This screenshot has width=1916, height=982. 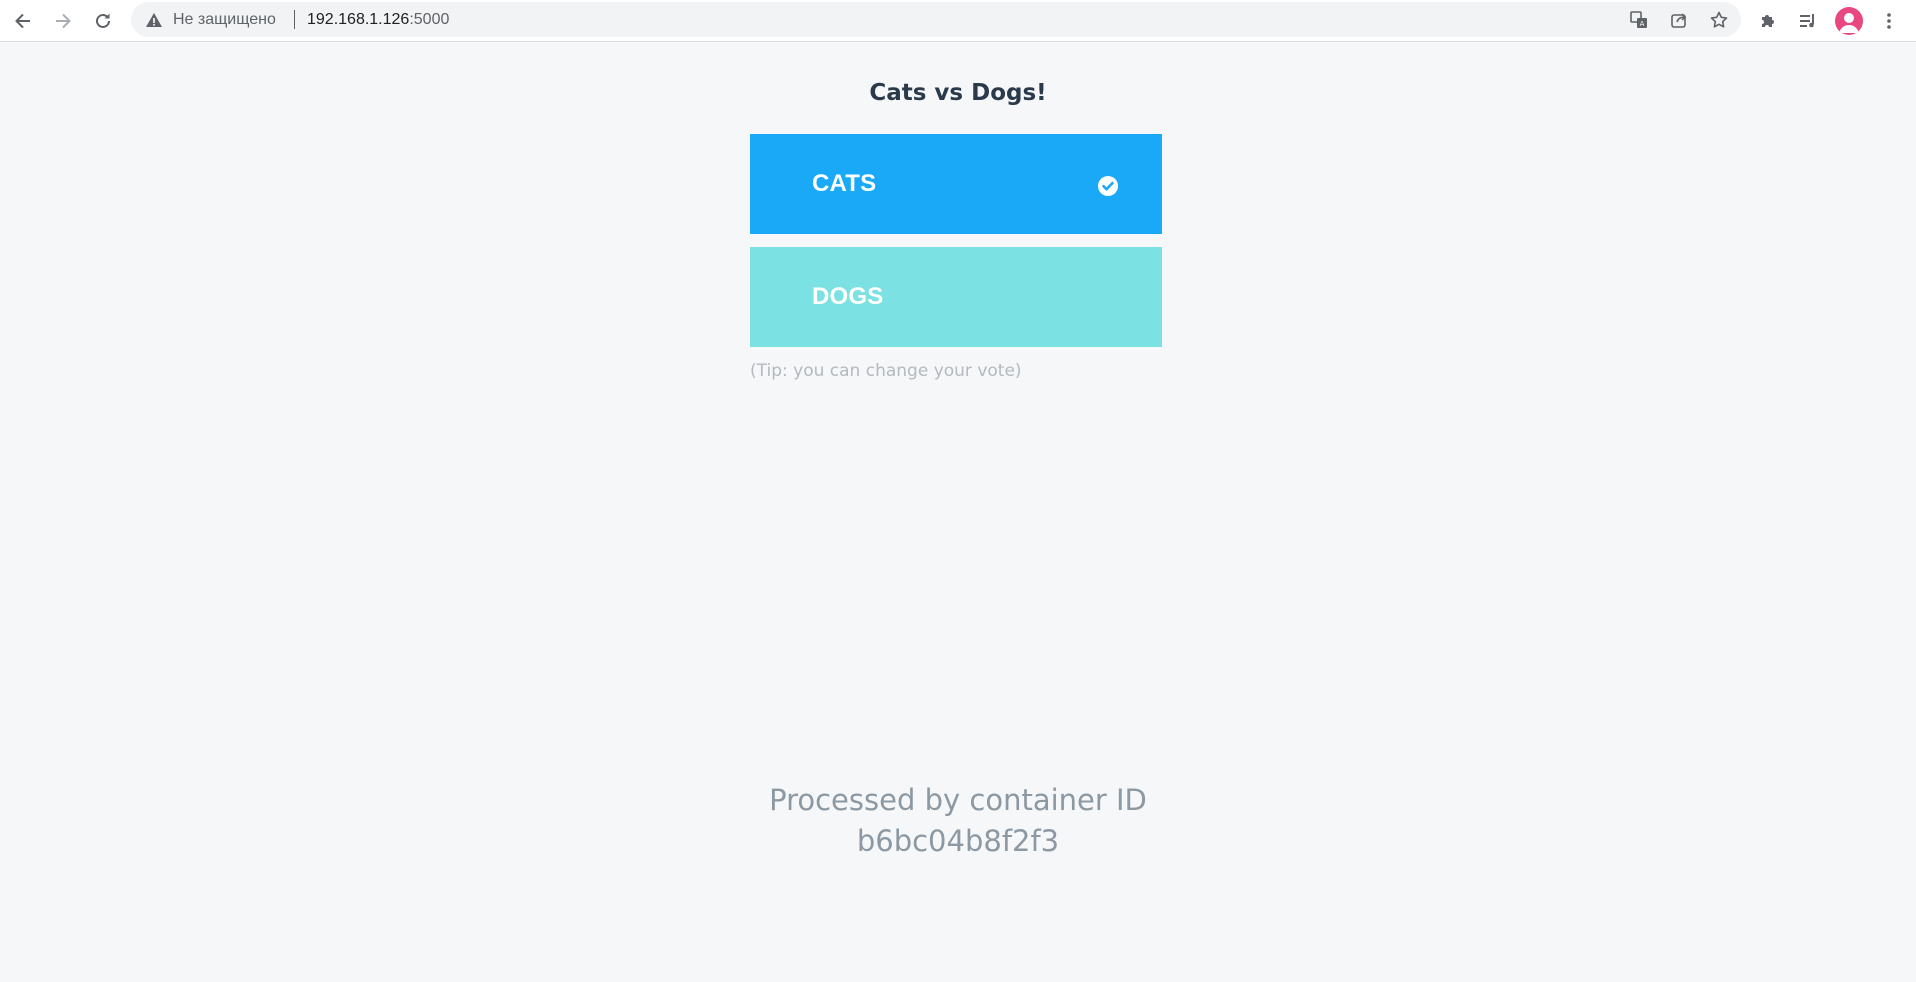 What do you see at coordinates (63, 21) in the screenshot?
I see `forward-arrow-icon` at bounding box center [63, 21].